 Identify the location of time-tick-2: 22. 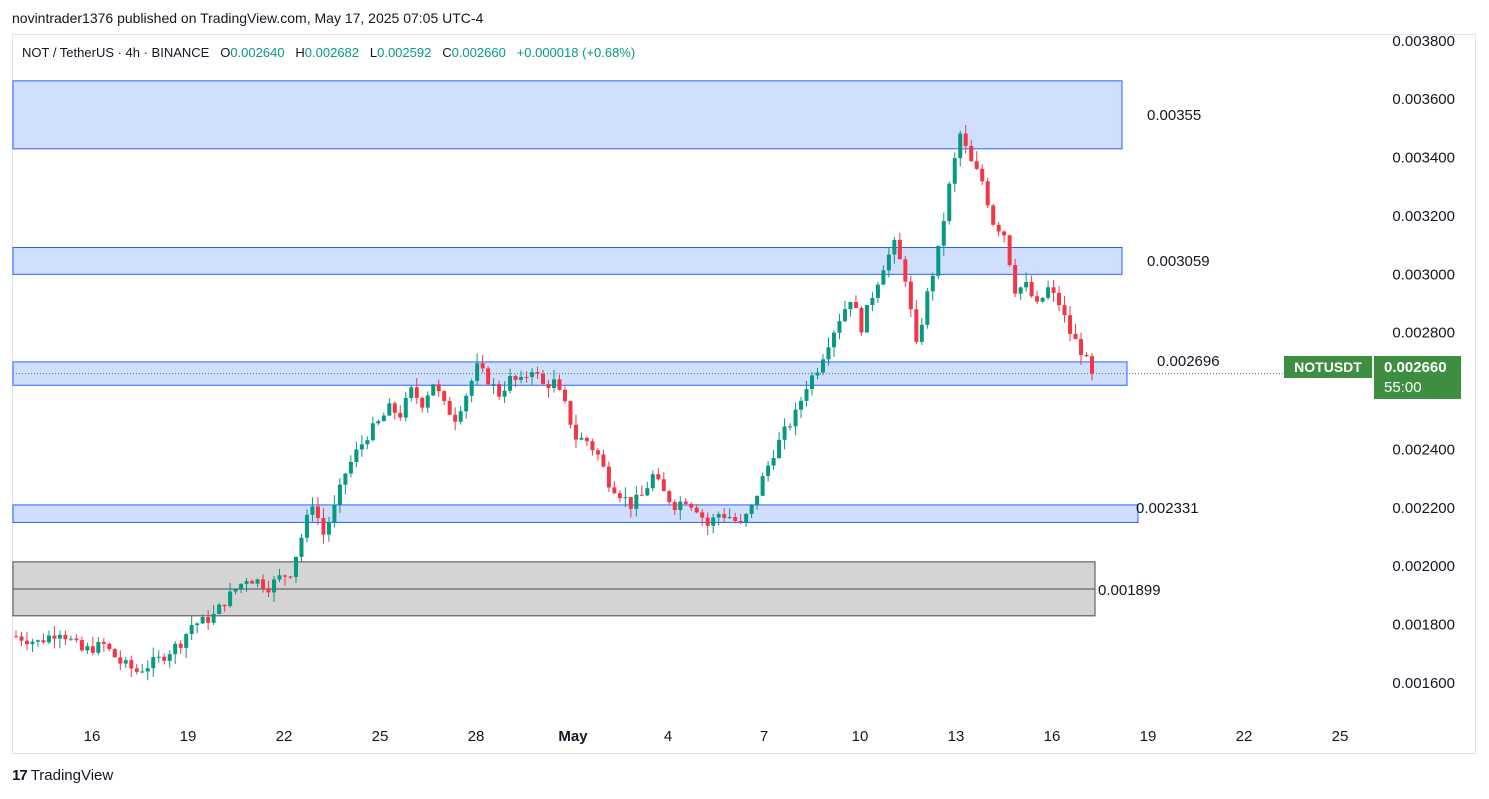
(284, 736).